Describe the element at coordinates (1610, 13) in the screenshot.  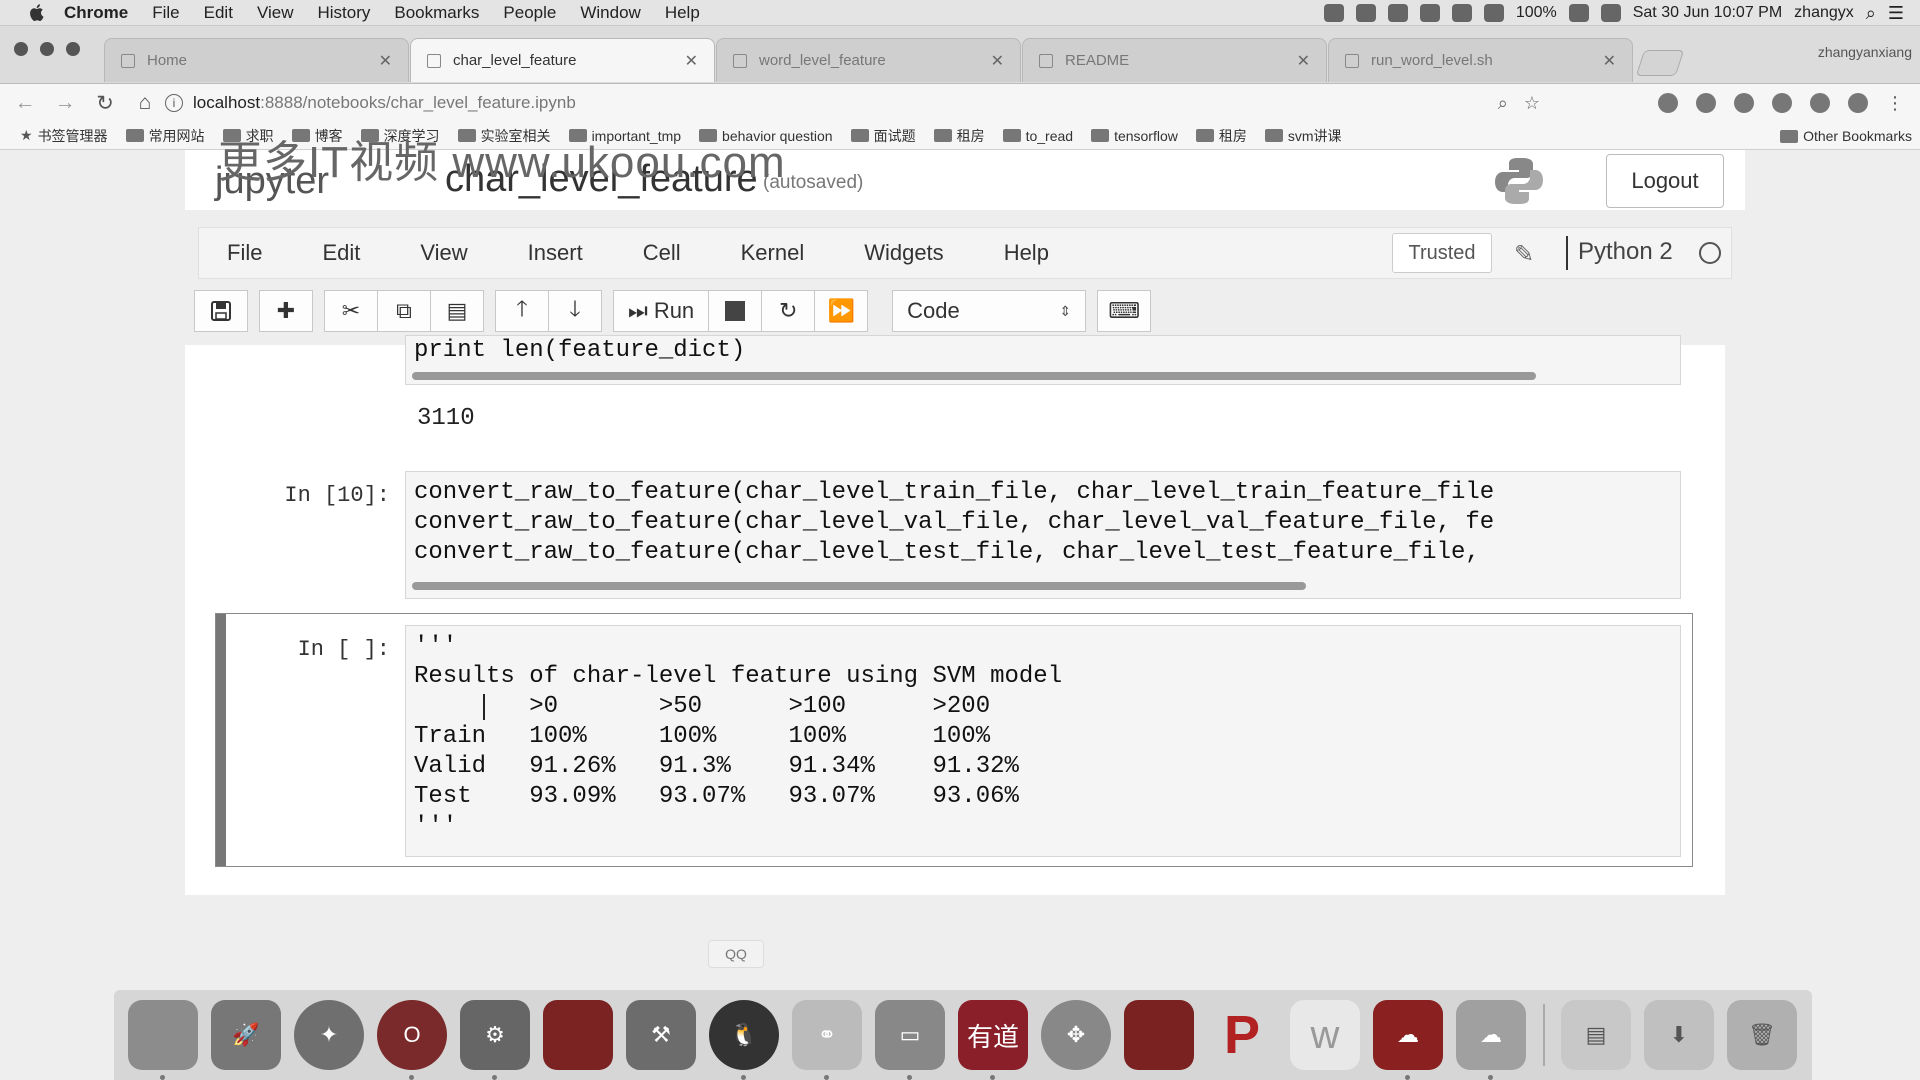
I see `input-source-icon` at that location.